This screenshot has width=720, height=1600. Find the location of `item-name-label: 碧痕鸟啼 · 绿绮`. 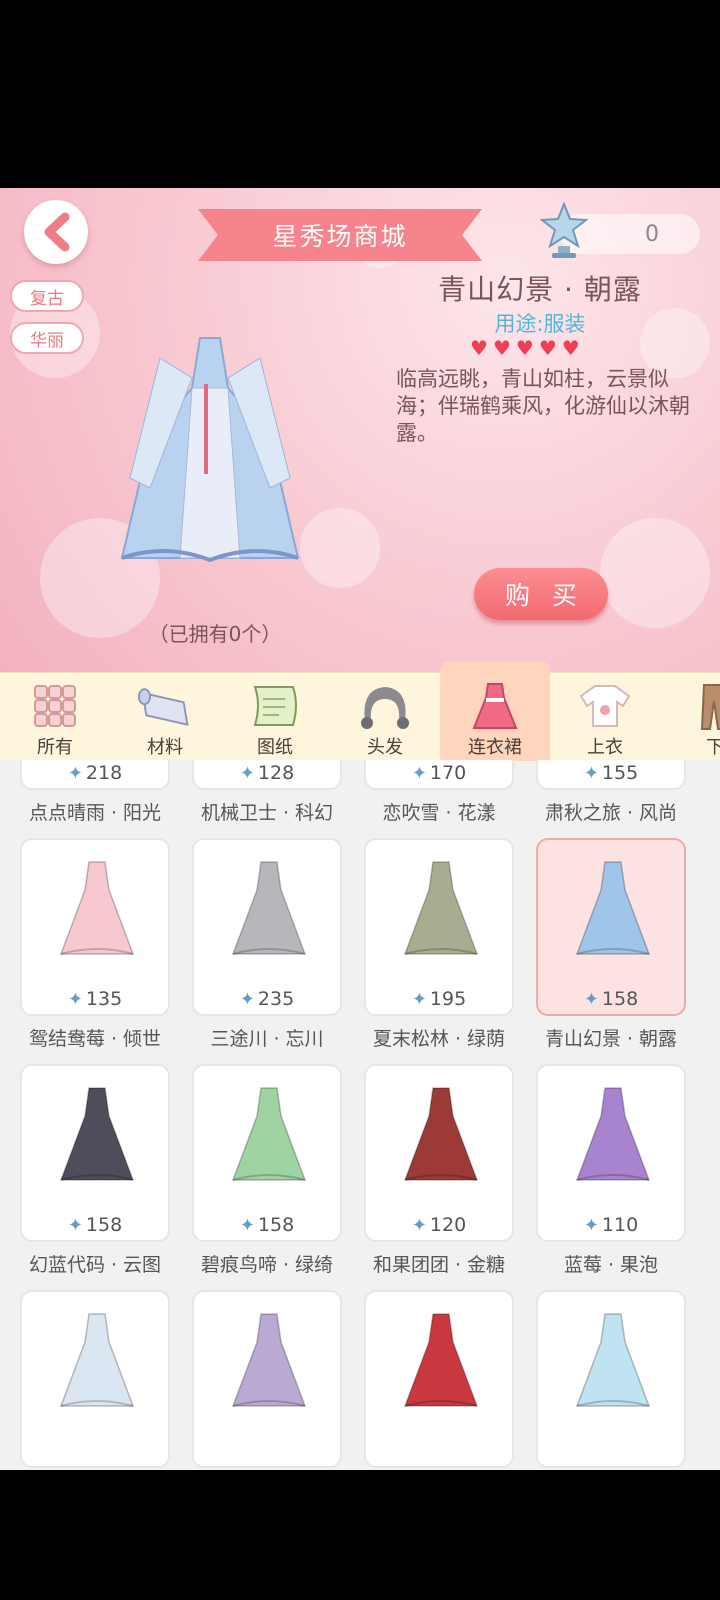

item-name-label: 碧痕鸟啼 · 绿绮 is located at coordinates (267, 1265).